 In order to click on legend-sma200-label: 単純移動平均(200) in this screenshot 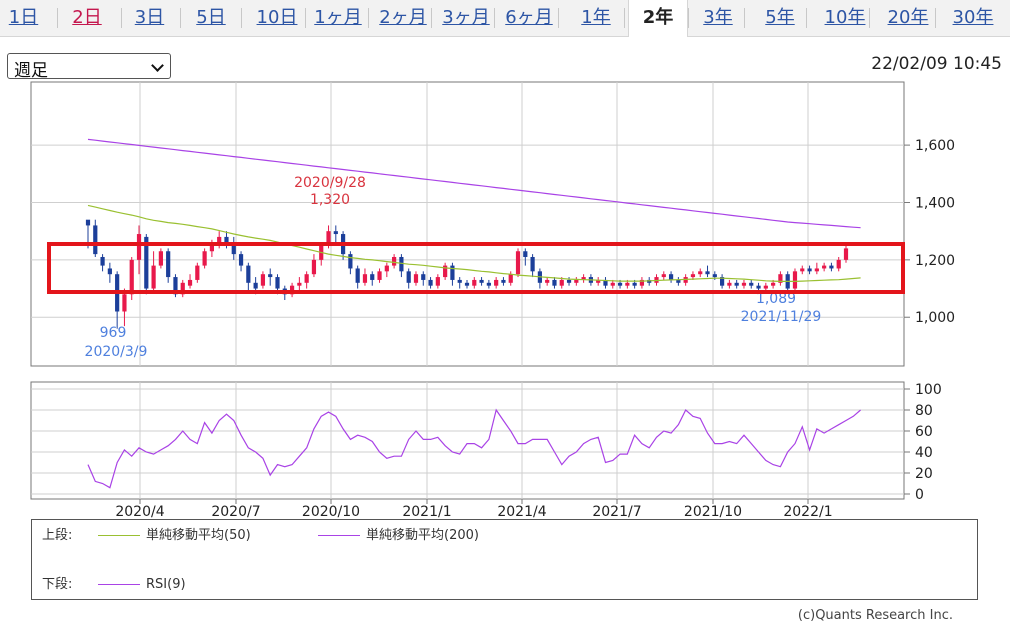, I will do `click(422, 535)`.